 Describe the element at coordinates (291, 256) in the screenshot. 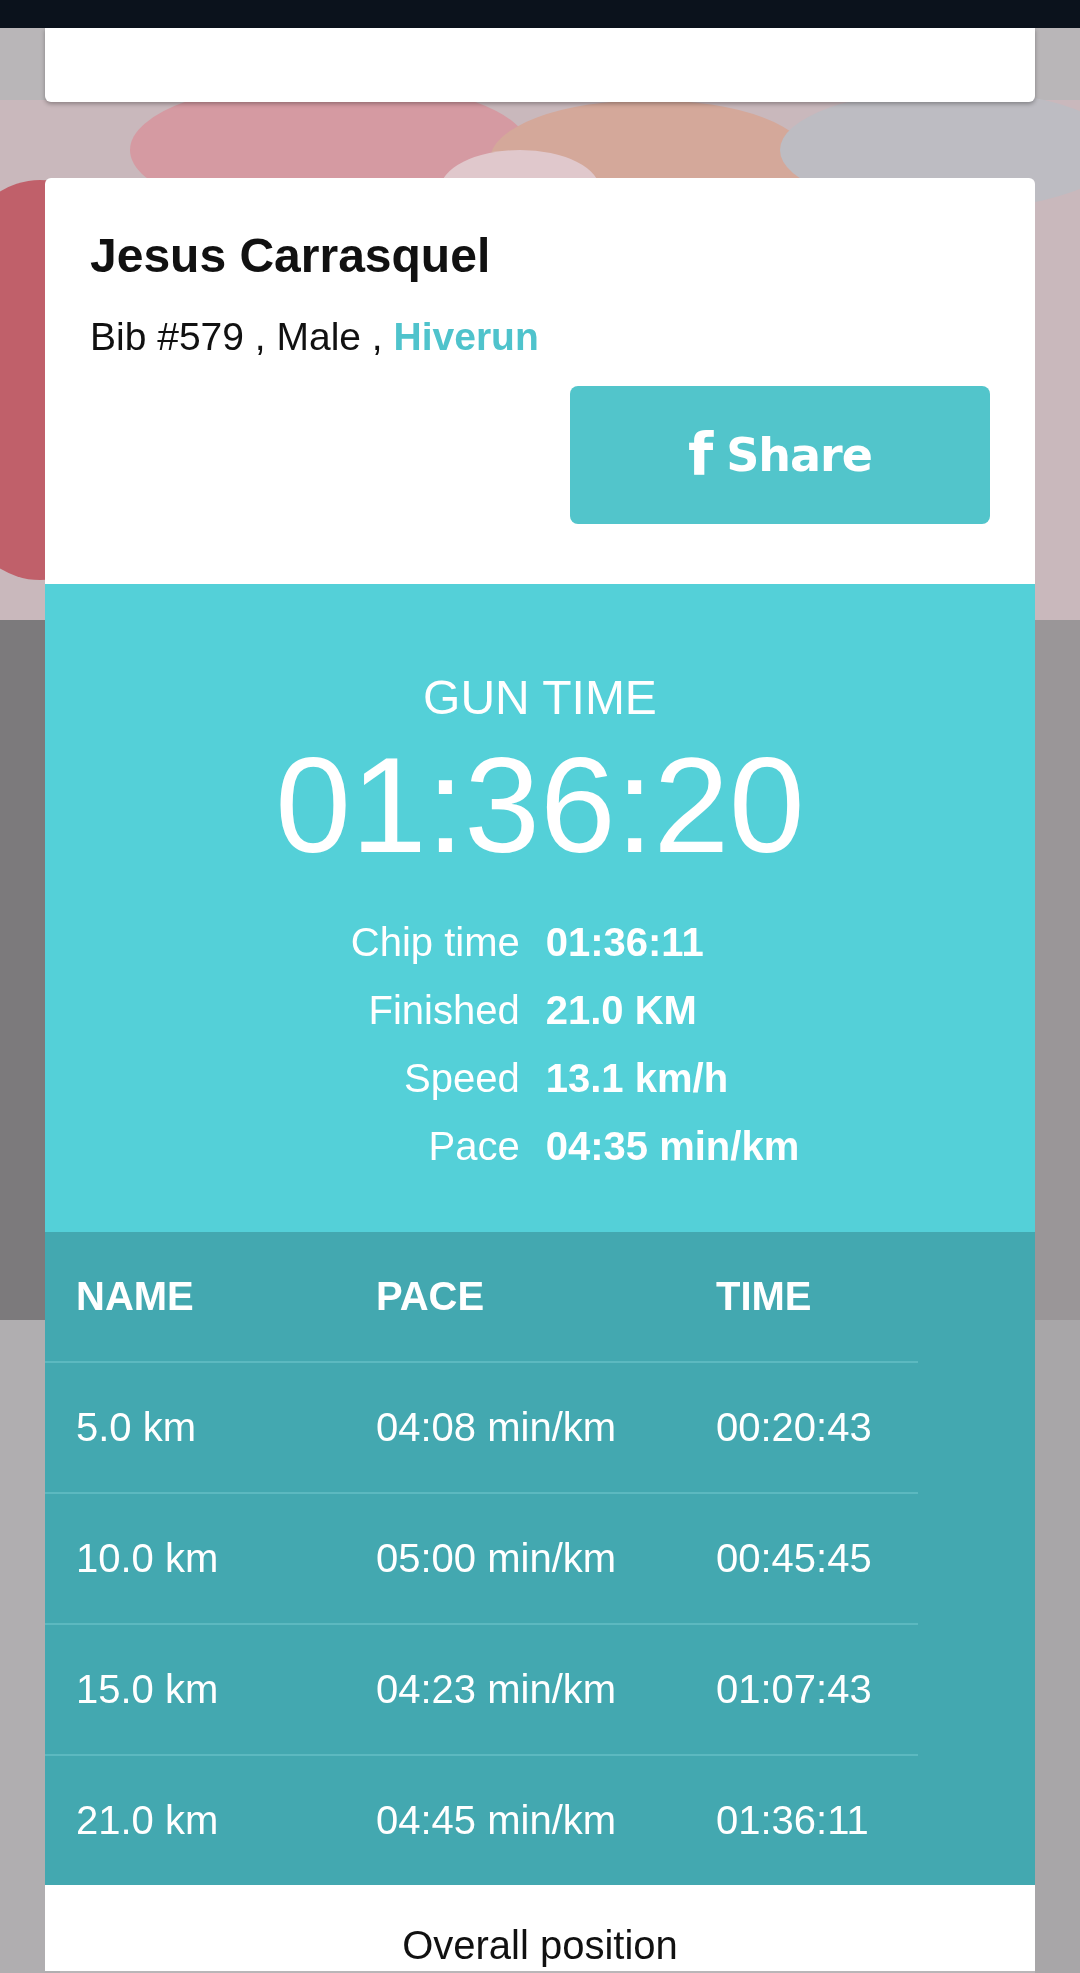

I see `runner-name: Jesus Carrasquel` at that location.